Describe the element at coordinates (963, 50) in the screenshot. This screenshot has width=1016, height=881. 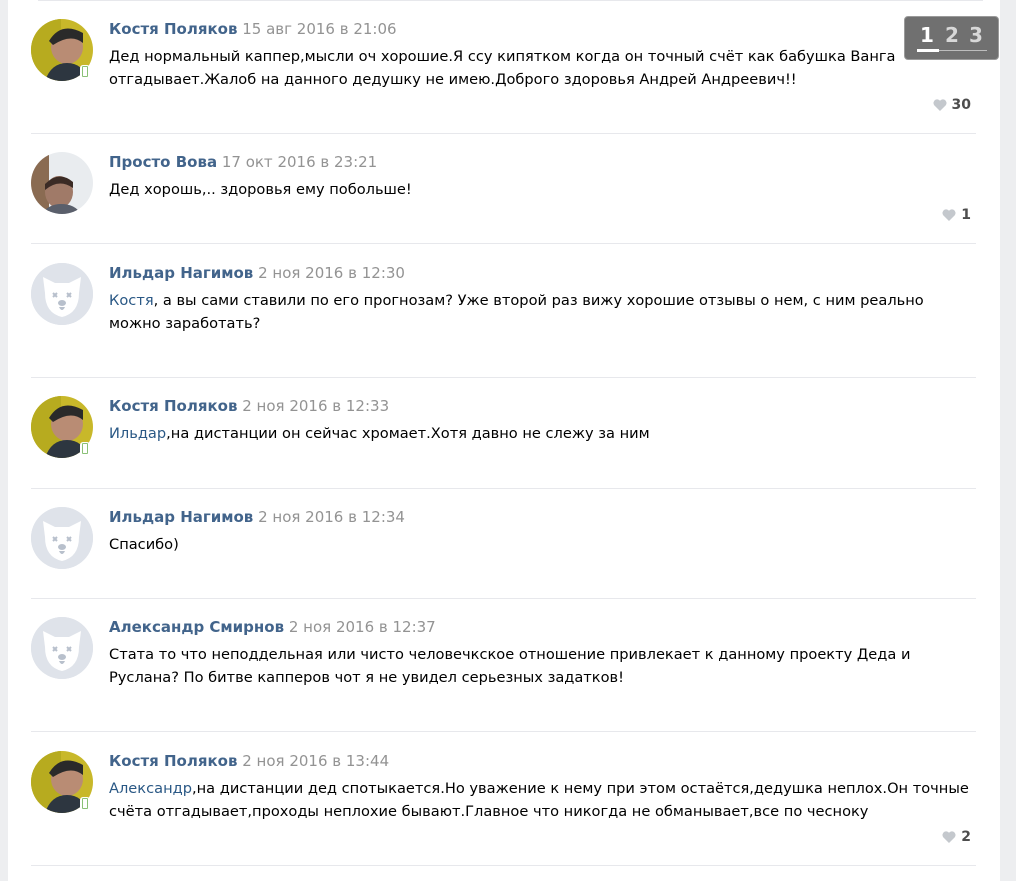
I see `pagination-track` at that location.